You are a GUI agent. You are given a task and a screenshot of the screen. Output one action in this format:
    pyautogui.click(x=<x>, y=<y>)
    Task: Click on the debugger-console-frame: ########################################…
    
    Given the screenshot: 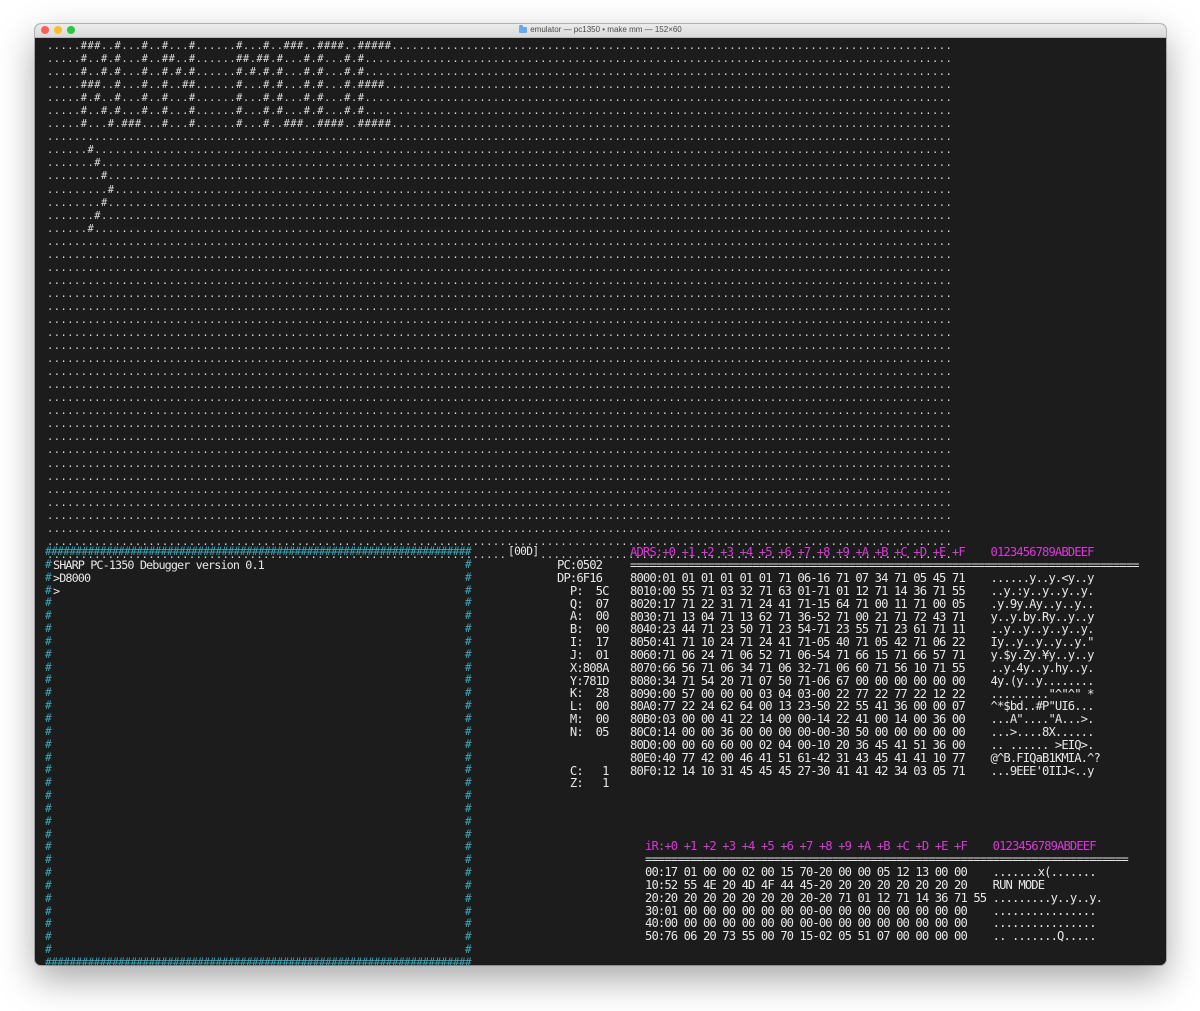 What is the action you would take?
    pyautogui.click(x=258, y=755)
    